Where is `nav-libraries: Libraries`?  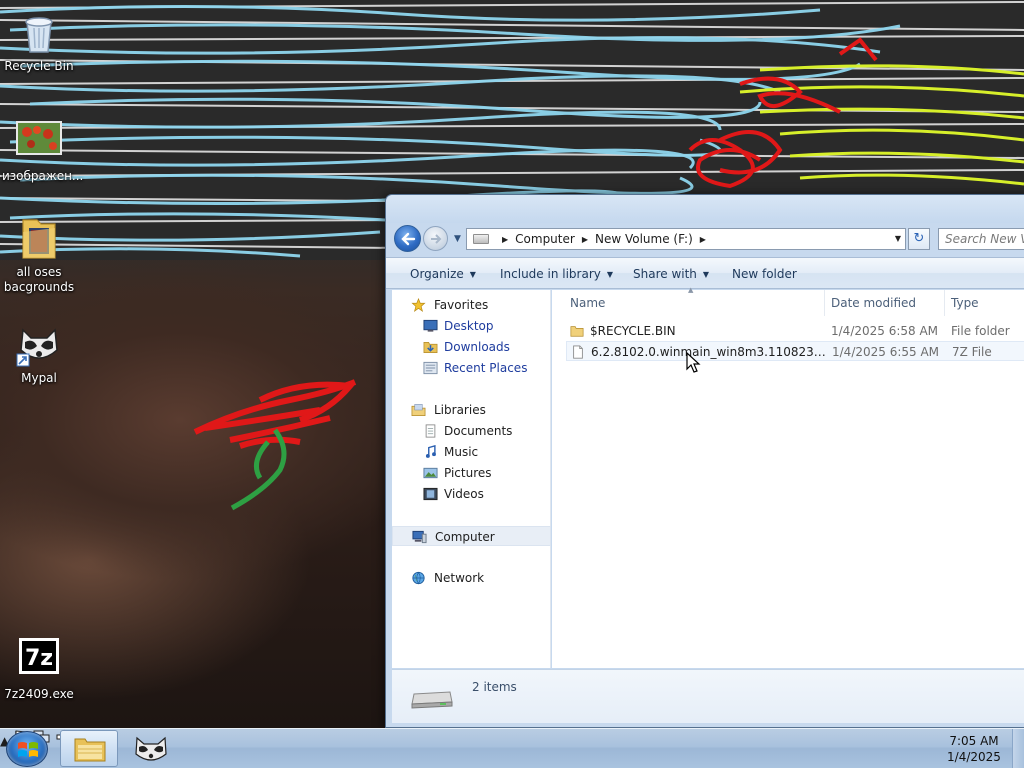 nav-libraries: Libraries is located at coordinates (471, 410).